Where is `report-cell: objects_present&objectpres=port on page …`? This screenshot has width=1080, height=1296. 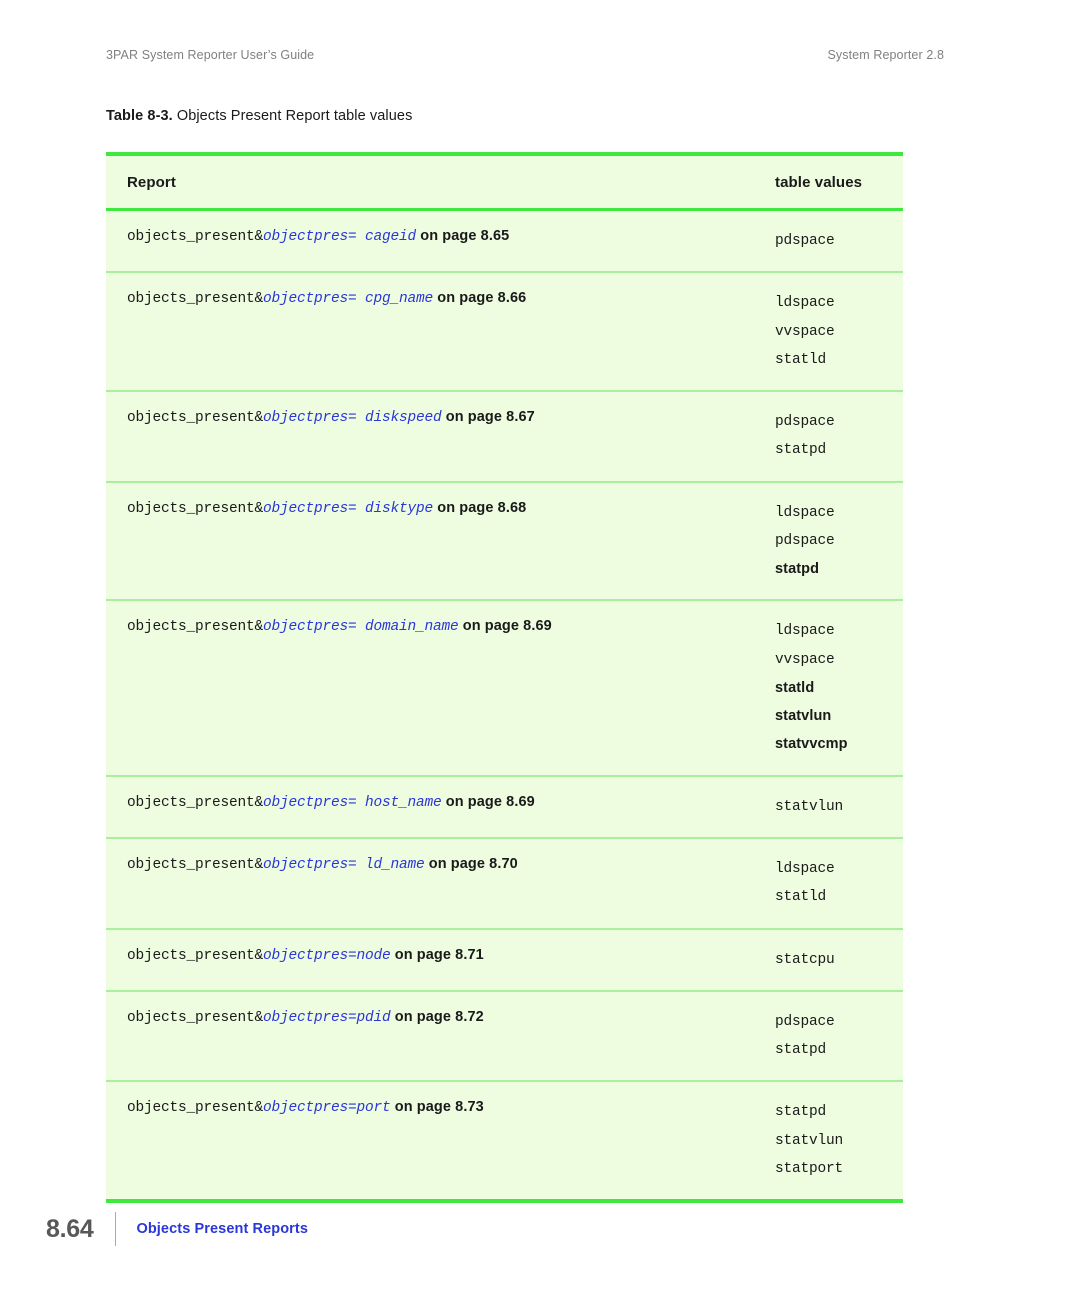 report-cell: objects_present&objectpres=port on page … is located at coordinates (430, 1107).